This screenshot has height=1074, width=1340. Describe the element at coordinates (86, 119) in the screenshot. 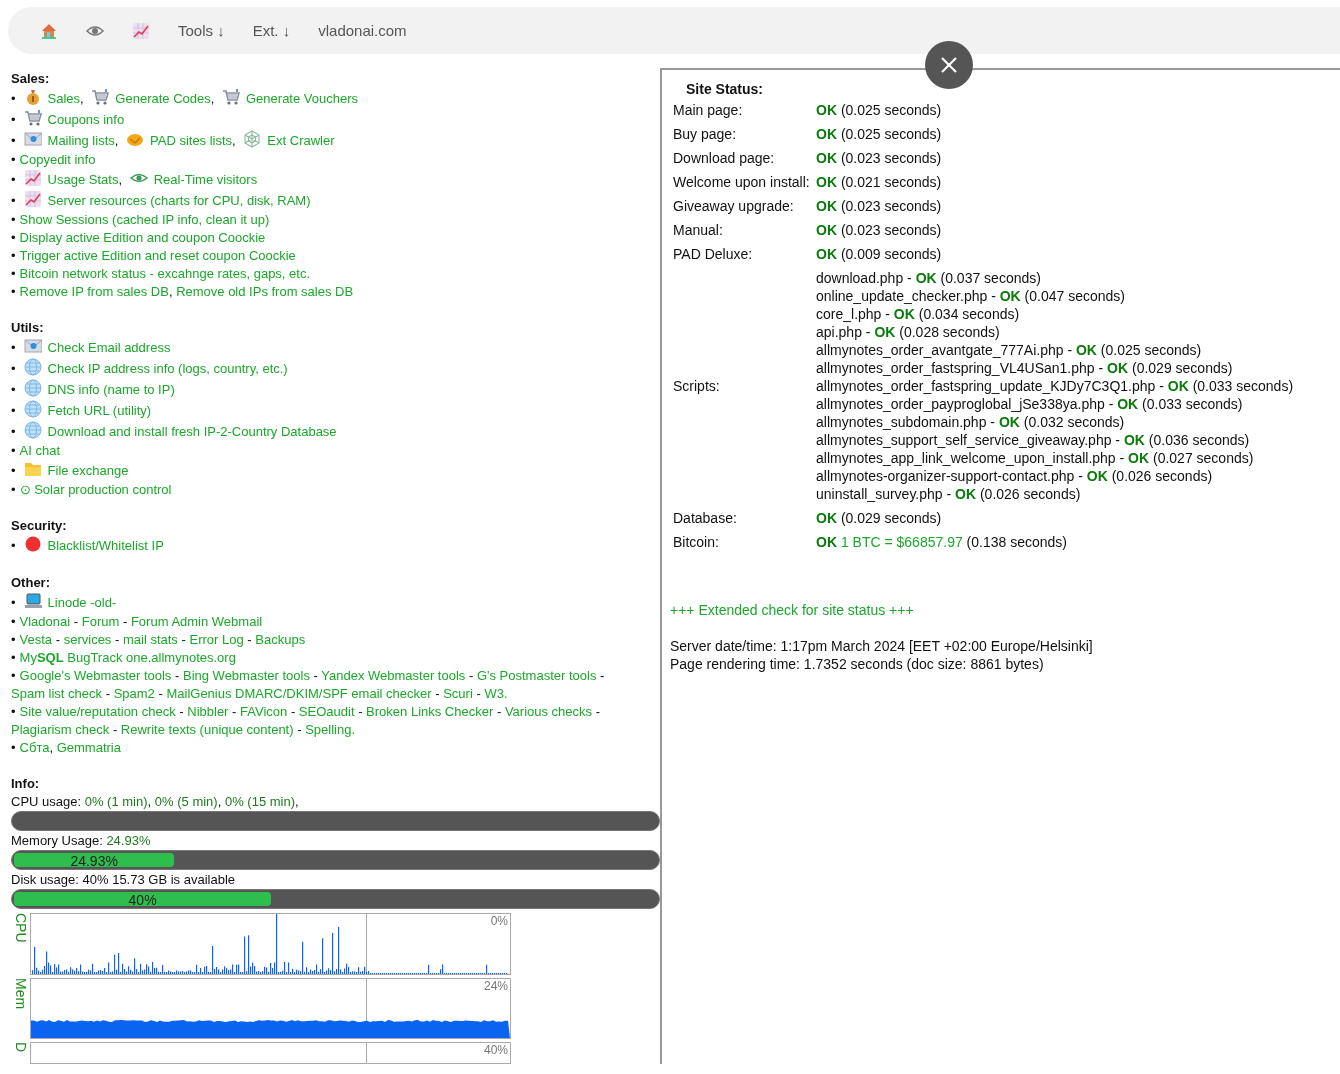

I see `menu-link: Coupons info` at that location.